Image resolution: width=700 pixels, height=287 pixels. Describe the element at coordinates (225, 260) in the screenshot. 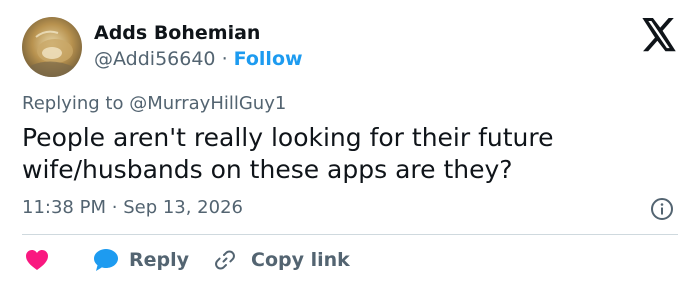

I see `link-icon` at that location.